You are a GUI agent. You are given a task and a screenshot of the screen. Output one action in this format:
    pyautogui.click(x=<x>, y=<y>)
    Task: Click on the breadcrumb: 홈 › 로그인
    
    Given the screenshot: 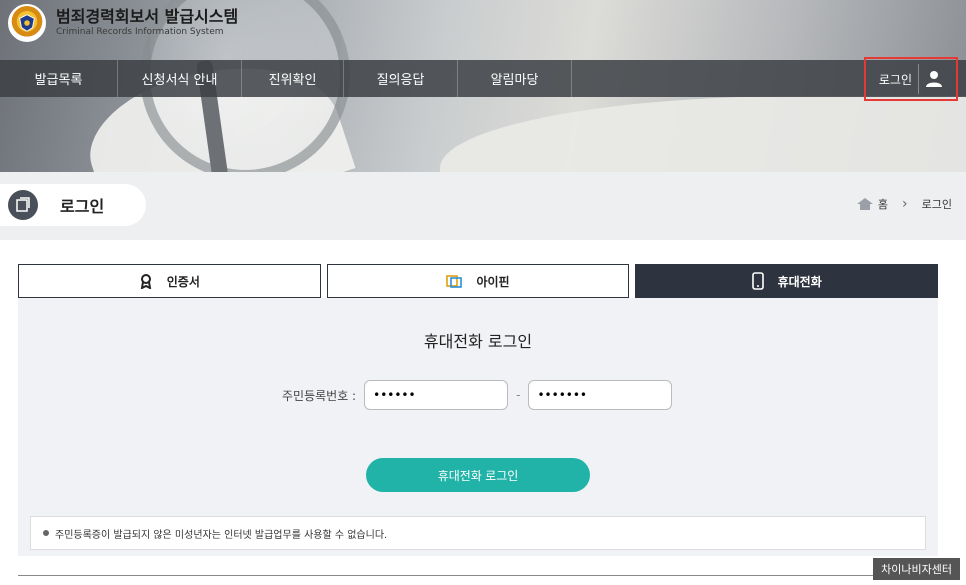 What is the action you would take?
    pyautogui.click(x=904, y=204)
    